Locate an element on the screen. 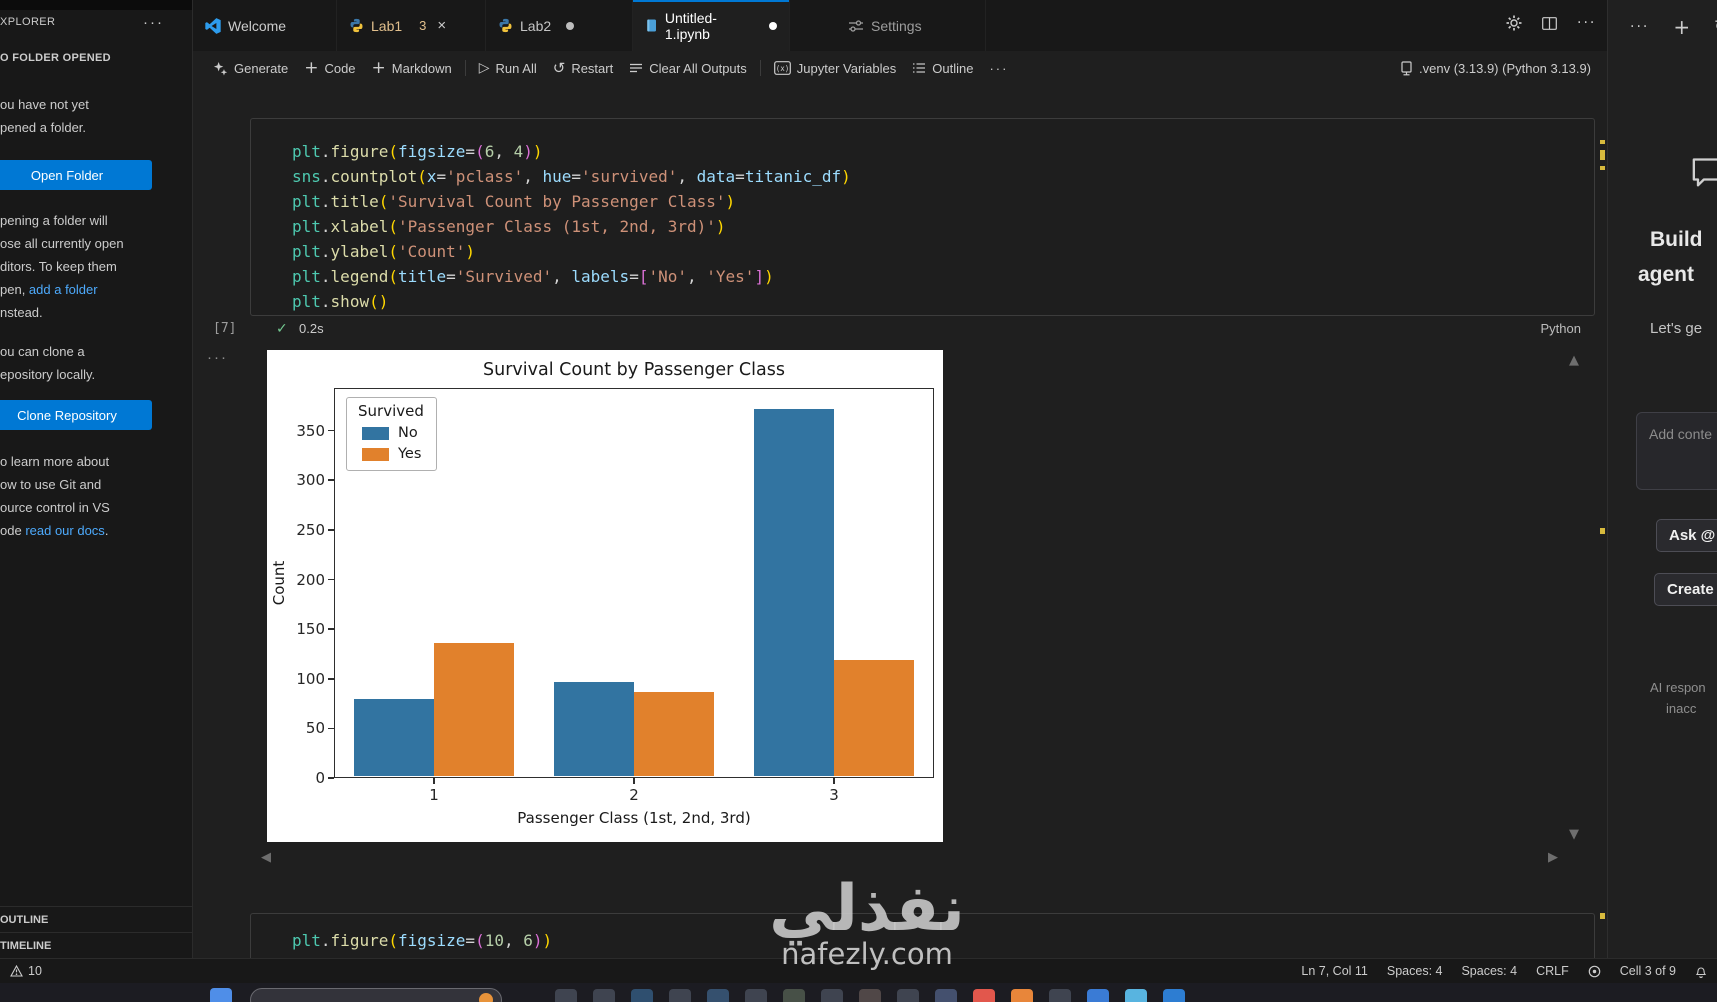 This screenshot has height=1002, width=1717. toolbar-run-all: ▷ Run All is located at coordinates (508, 68).